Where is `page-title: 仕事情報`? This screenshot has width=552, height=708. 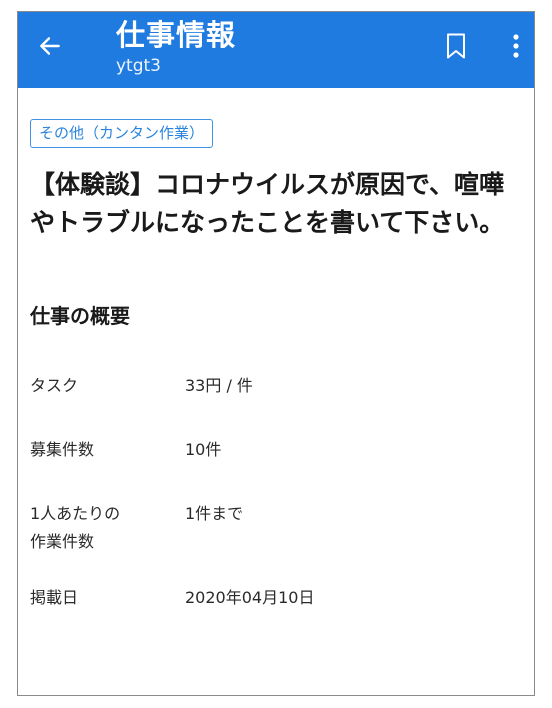
page-title: 仕事情報 is located at coordinates (176, 35).